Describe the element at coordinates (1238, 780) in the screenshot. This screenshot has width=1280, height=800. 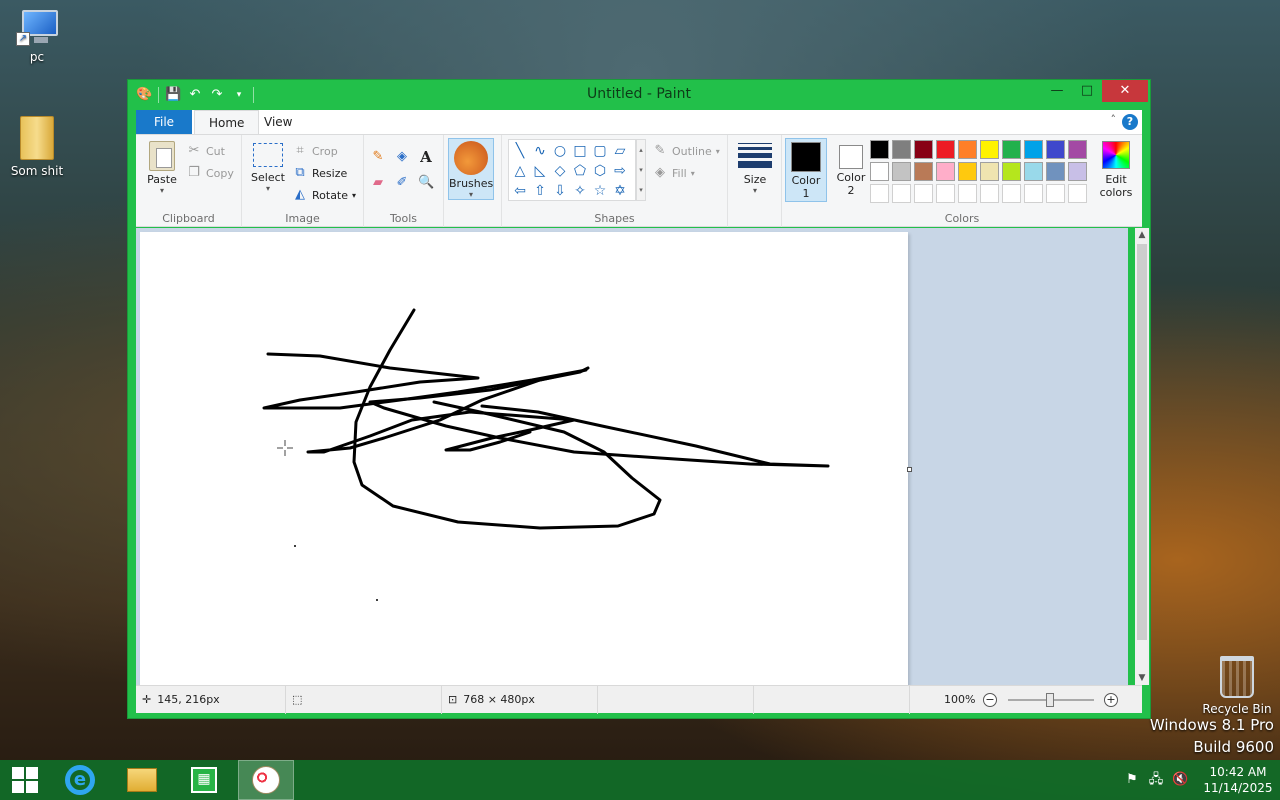
I see `clock: 10:42 AM 11/14/2025` at that location.